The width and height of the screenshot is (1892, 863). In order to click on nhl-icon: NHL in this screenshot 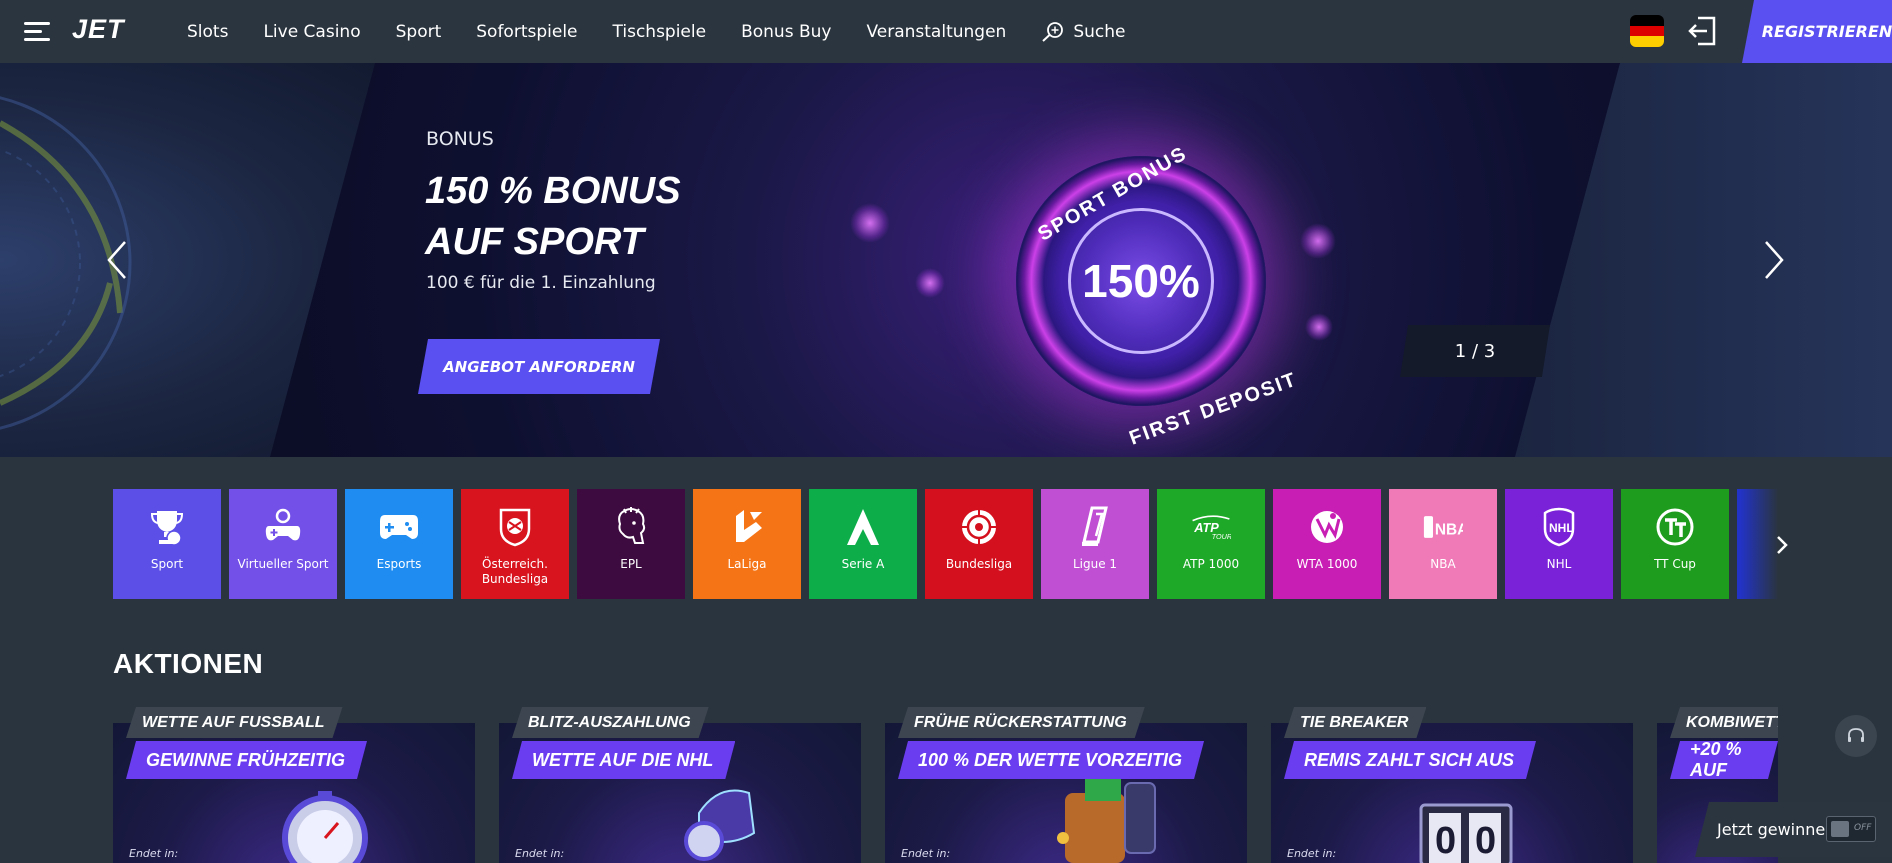, I will do `click(1559, 527)`.